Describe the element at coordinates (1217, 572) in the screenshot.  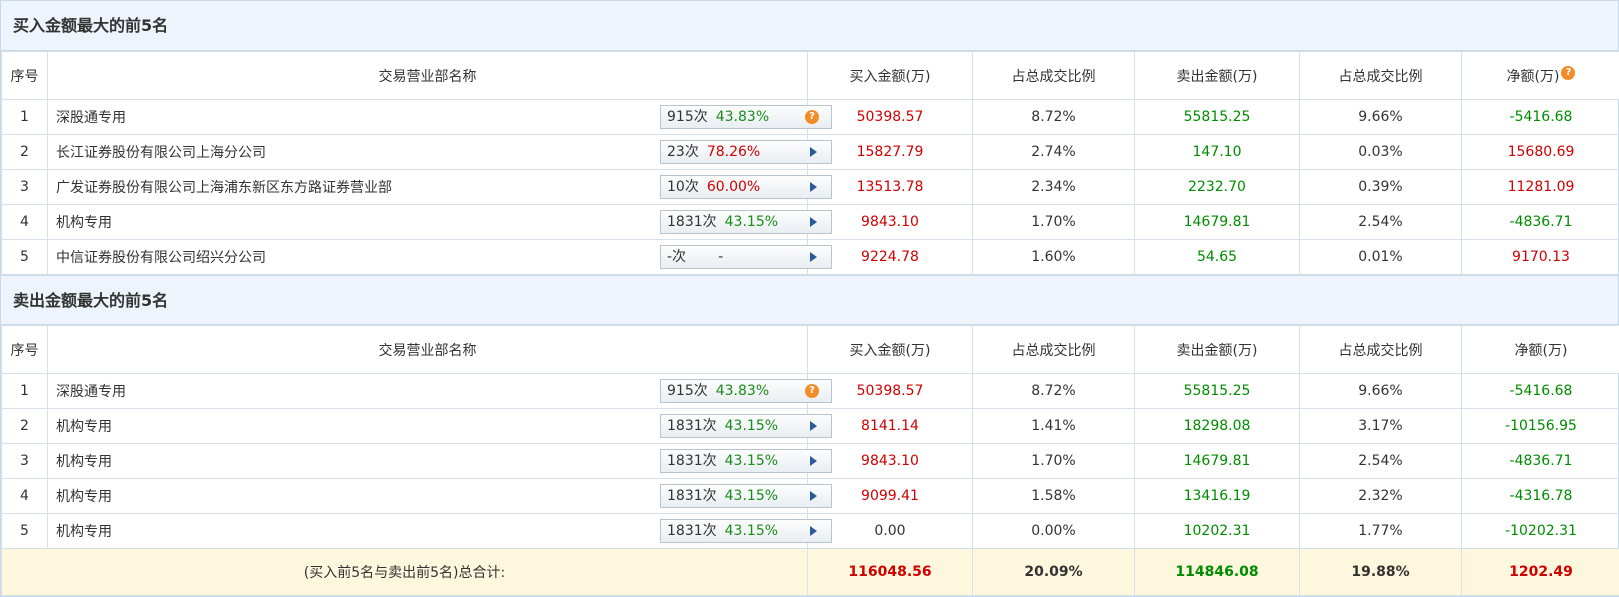
I see `total-sell: 114846.08` at that location.